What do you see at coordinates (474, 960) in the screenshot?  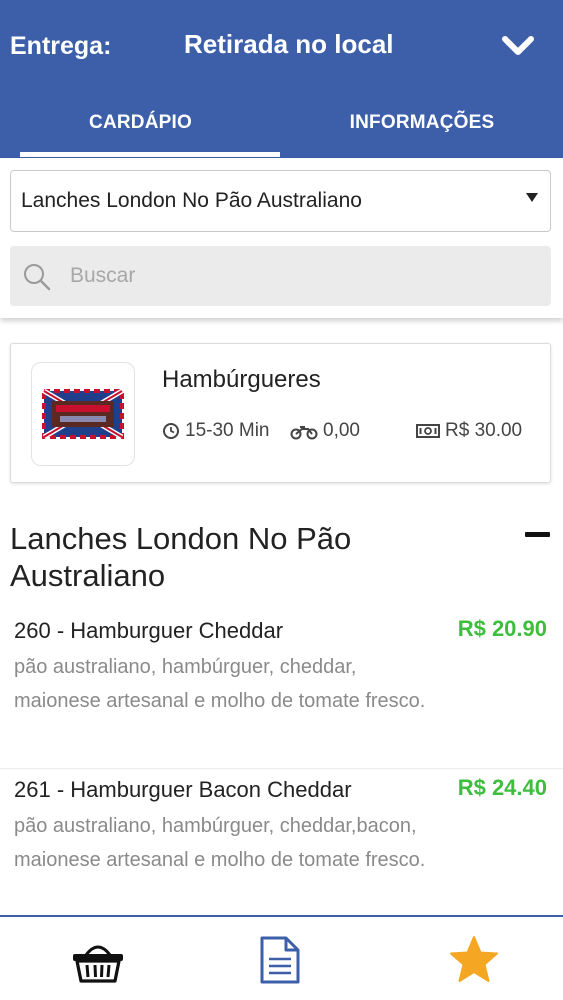 I see `star-icon` at bounding box center [474, 960].